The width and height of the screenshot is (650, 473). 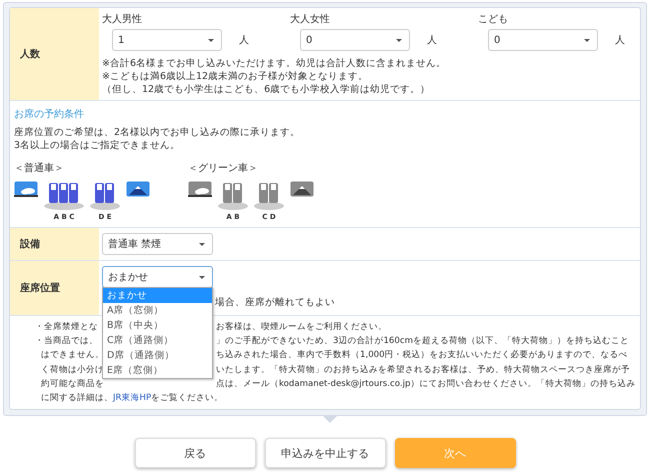 I want to click on dropdown-option: E席（窓側）, so click(x=157, y=370).